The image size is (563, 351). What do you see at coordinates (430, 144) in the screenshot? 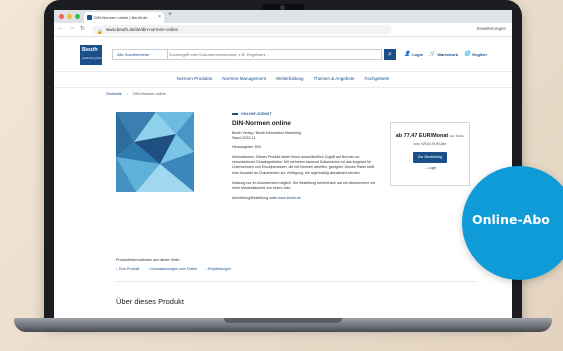
I see `price-subtext: bzw. 929,64 EUR/Jahr` at bounding box center [430, 144].